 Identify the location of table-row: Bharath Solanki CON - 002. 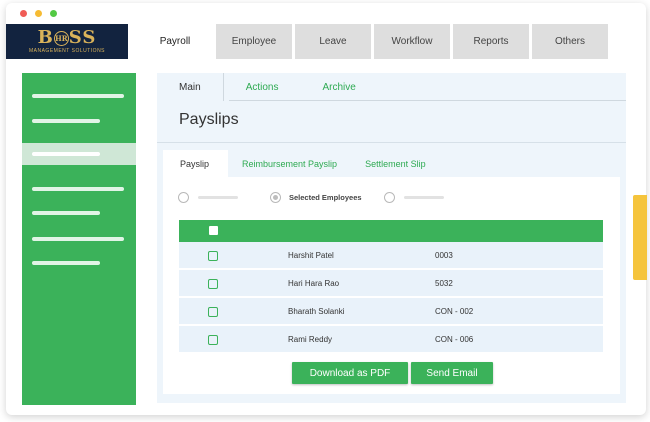
(391, 311).